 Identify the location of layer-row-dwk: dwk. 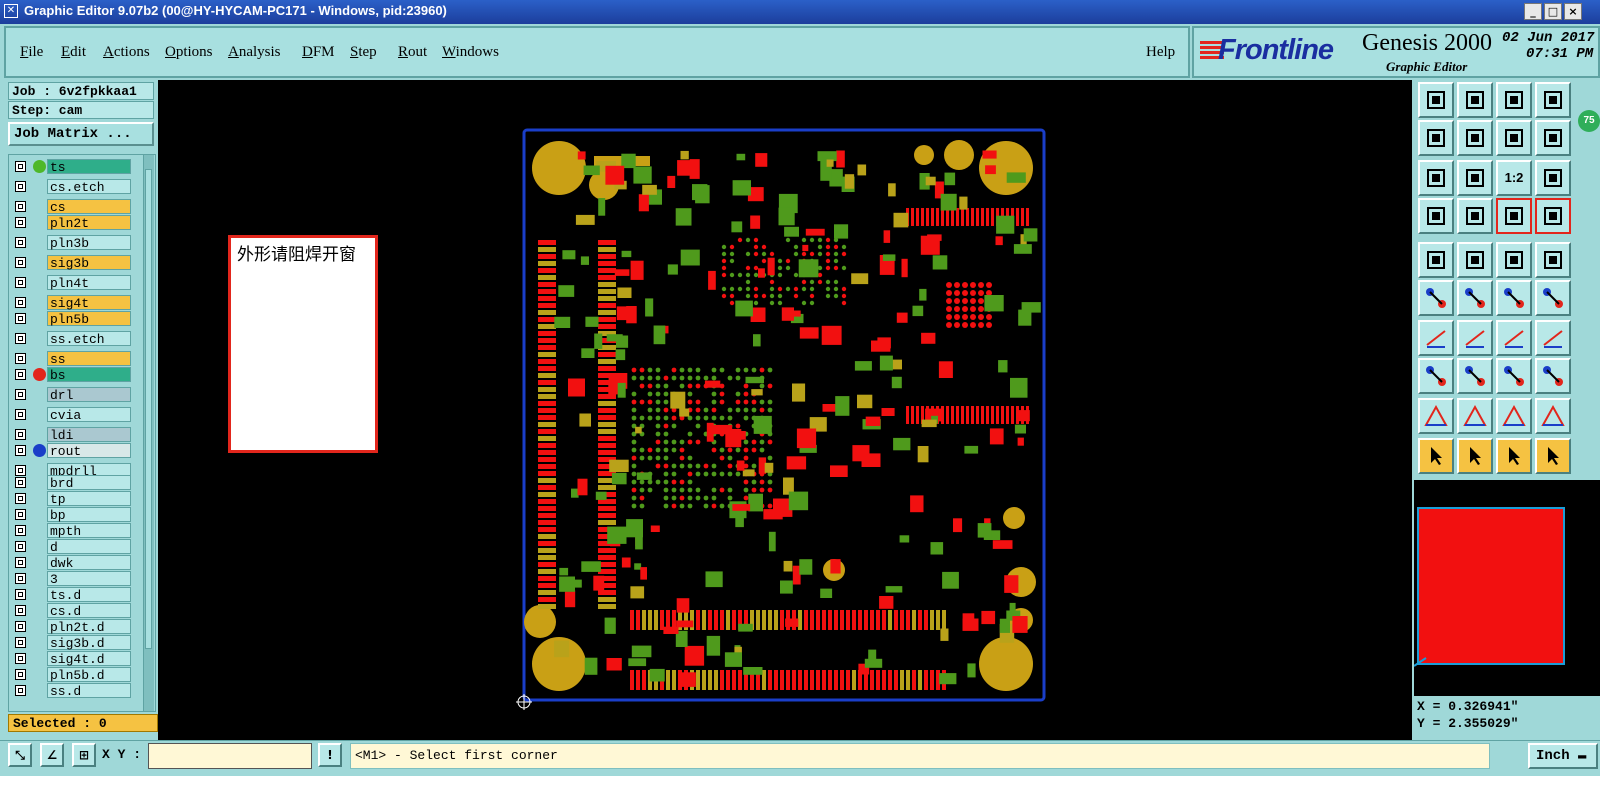
(72, 563).